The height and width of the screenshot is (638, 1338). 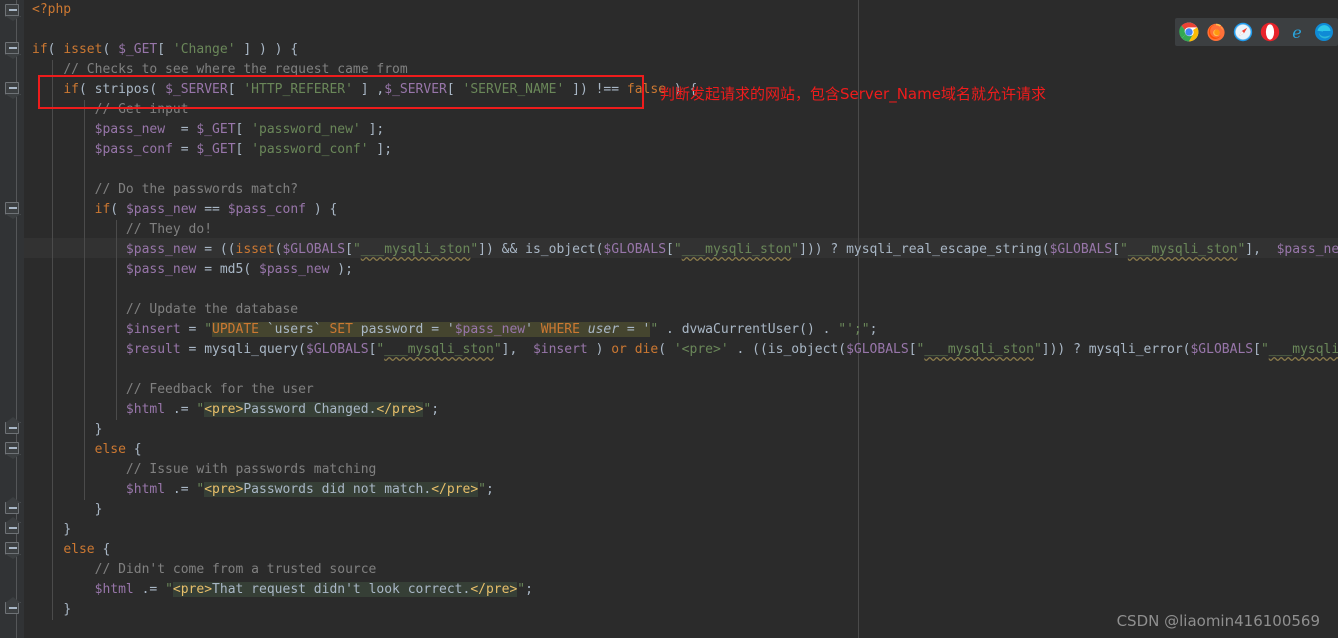 I want to click on chrome-icon, so click(x=1189, y=32).